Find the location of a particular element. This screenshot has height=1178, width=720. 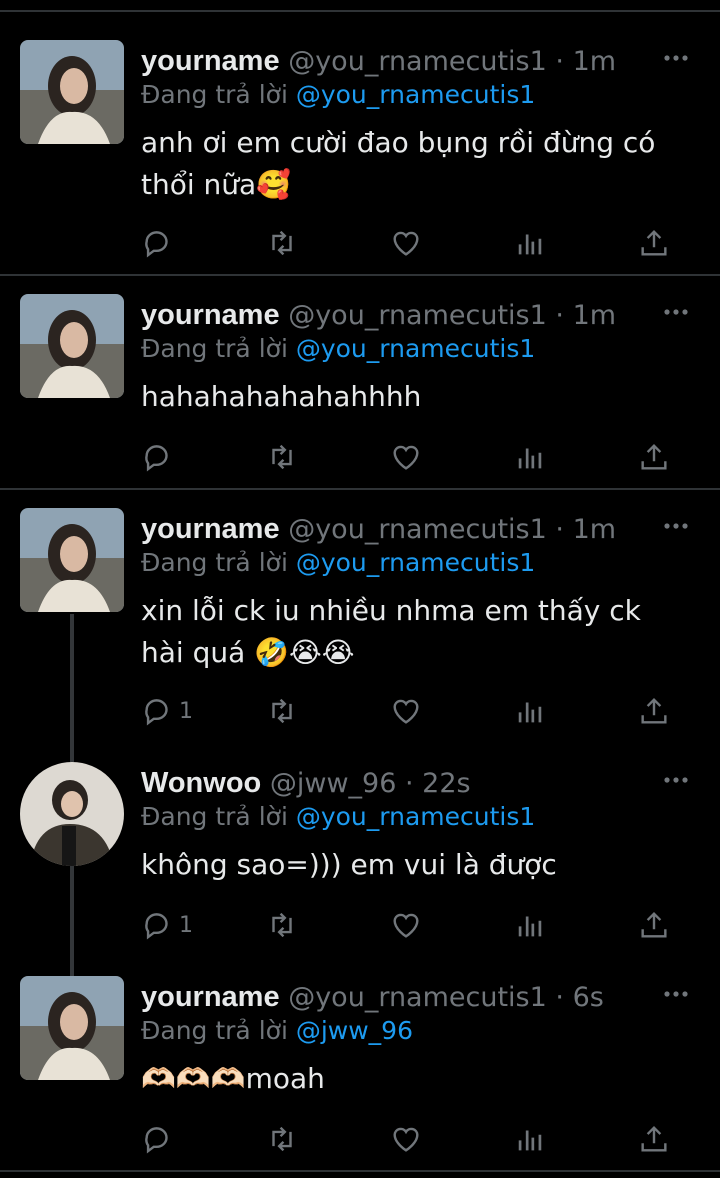

tweet-text: hahahahahahahhhh is located at coordinates (281, 396).